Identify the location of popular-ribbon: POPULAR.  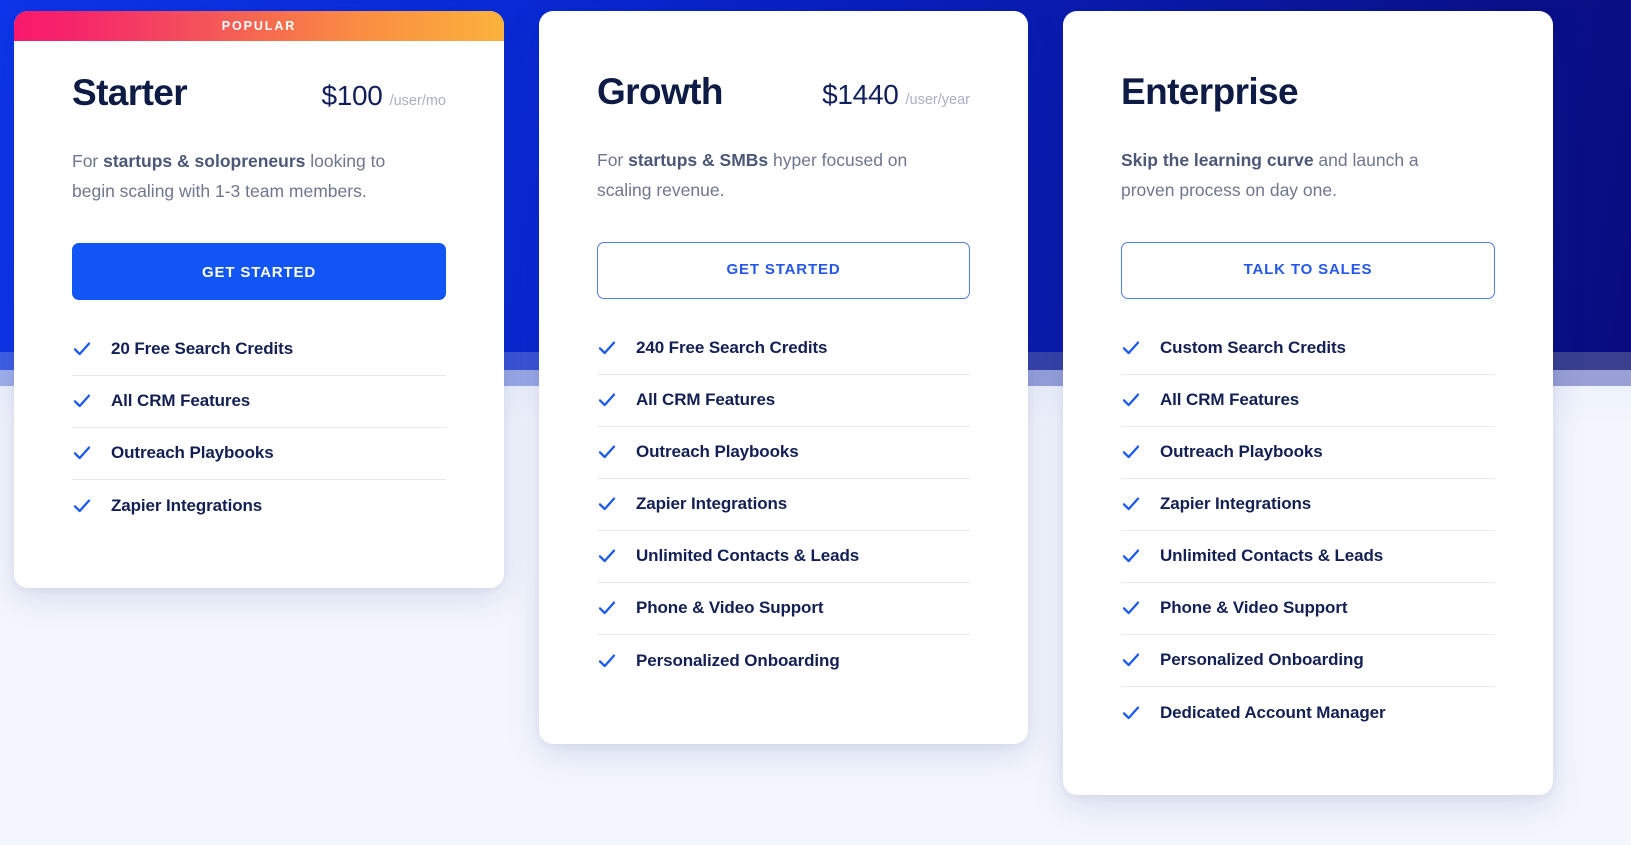
(259, 26).